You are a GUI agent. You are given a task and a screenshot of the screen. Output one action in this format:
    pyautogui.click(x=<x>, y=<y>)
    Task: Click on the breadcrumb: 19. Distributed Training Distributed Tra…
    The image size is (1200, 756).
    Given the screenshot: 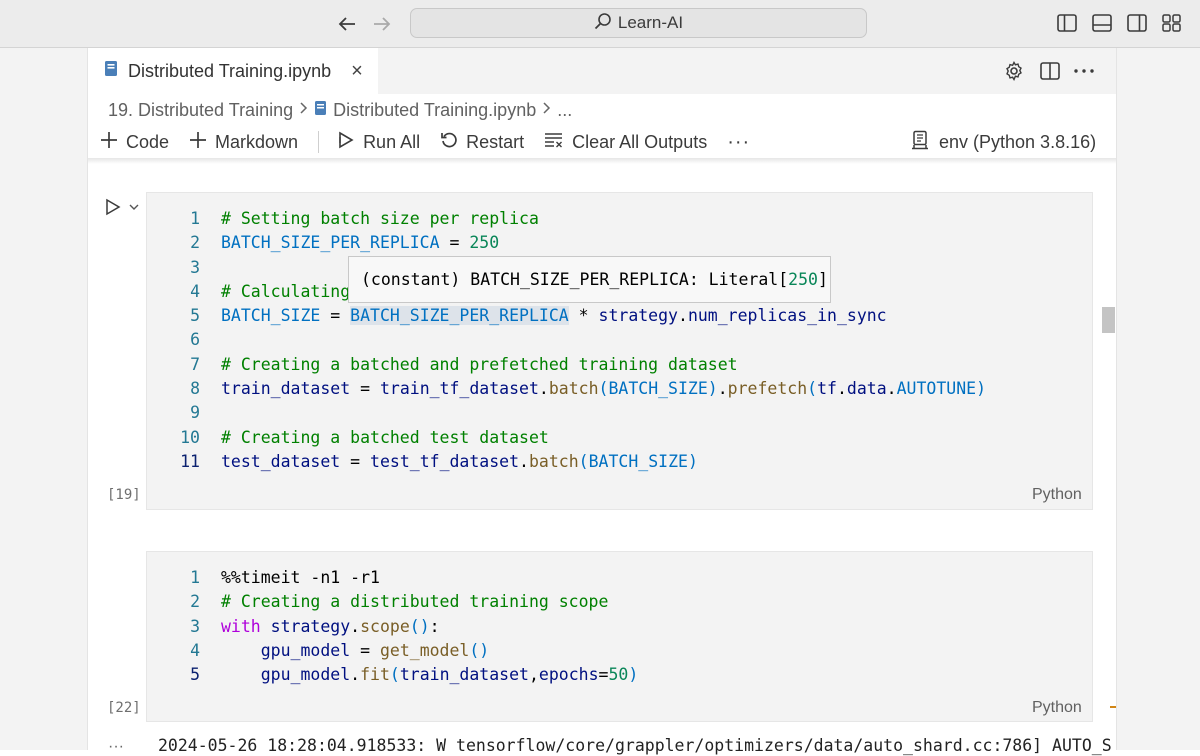 What is the action you would take?
    pyautogui.click(x=340, y=110)
    